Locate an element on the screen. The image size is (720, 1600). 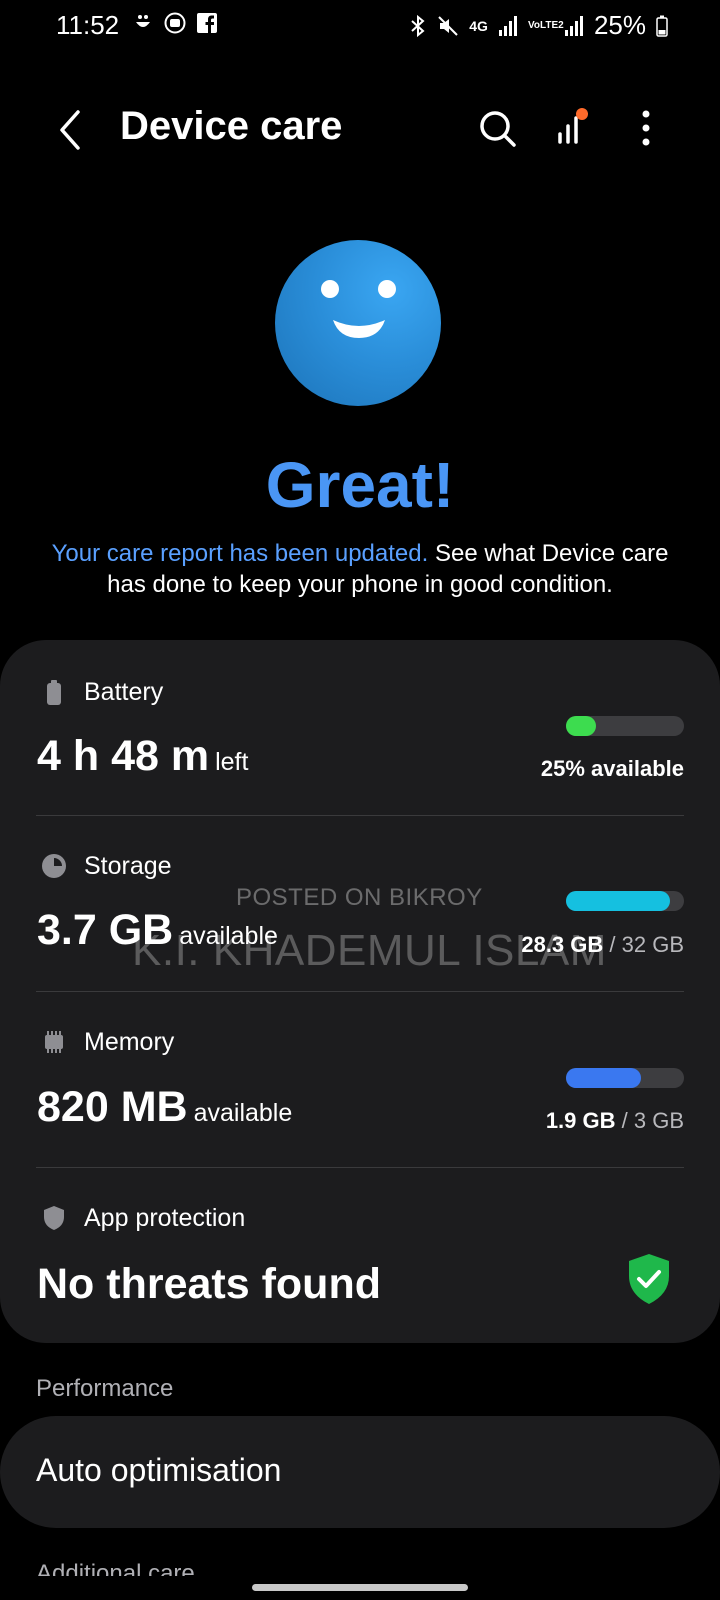
search-button is located at coordinates (498, 128).